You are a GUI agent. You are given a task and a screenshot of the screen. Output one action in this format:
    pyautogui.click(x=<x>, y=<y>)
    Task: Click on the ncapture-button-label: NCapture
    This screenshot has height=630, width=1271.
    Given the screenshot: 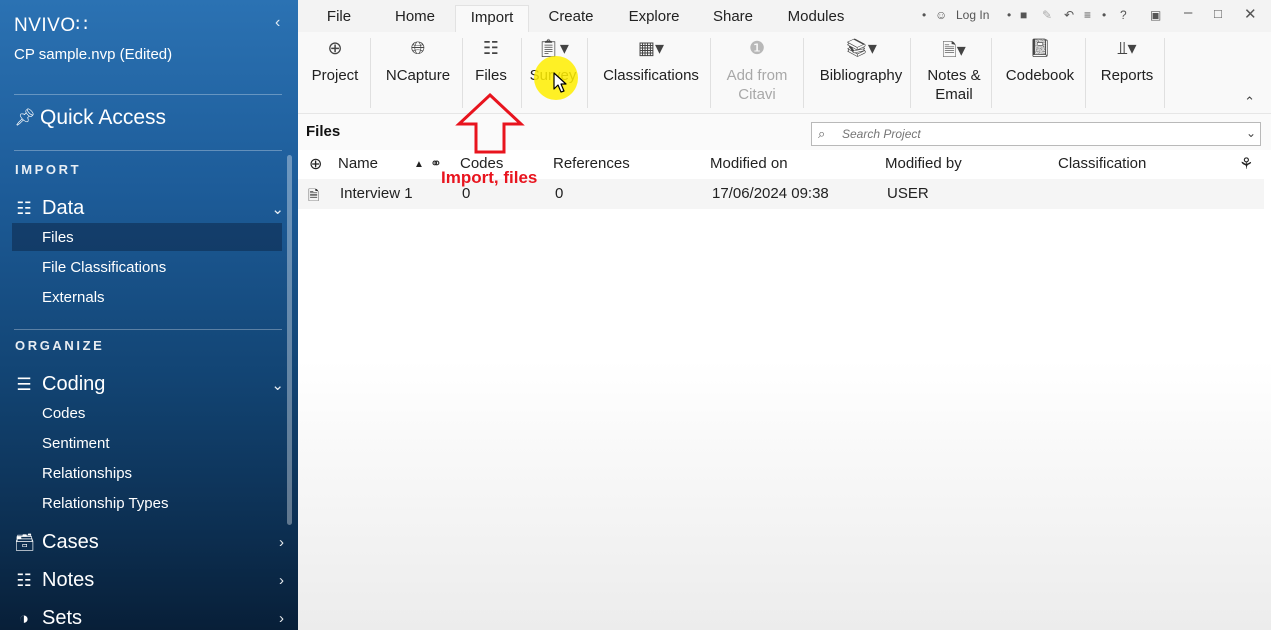 What is the action you would take?
    pyautogui.click(x=418, y=75)
    